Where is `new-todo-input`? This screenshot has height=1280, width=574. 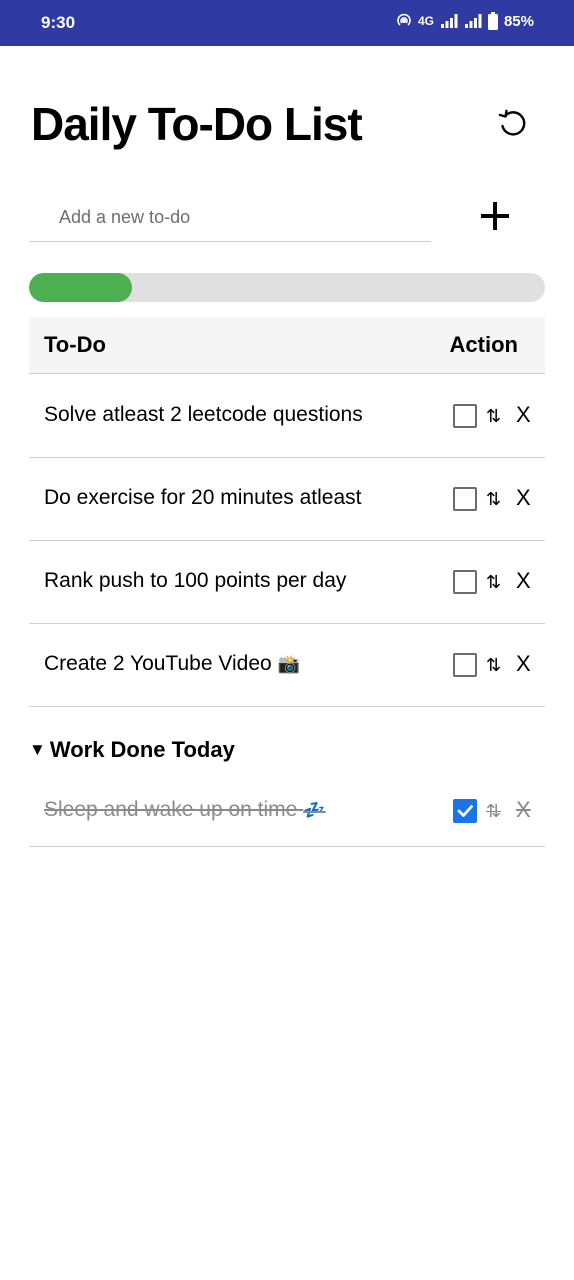
new-todo-input is located at coordinates (230, 218).